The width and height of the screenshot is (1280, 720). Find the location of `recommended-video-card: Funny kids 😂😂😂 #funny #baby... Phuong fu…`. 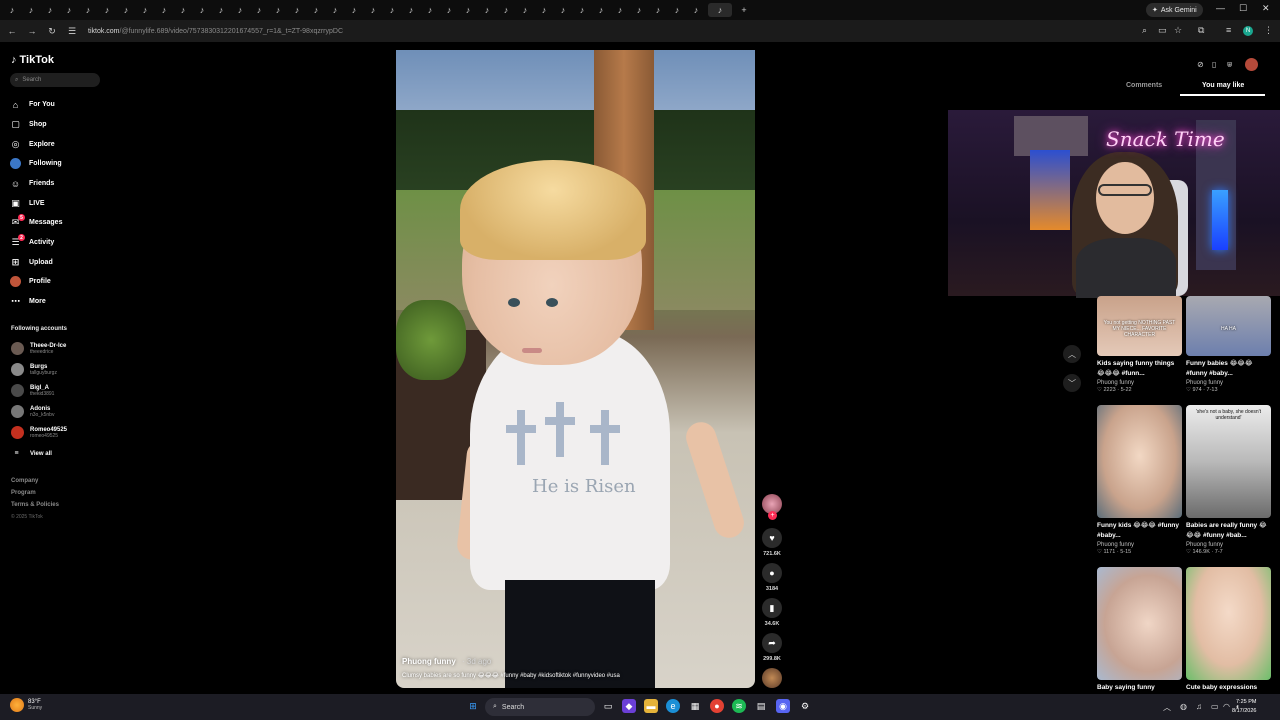

recommended-video-card: Funny kids 😂😂😂 #funny #baby... Phuong fu… is located at coordinates (1139, 480).